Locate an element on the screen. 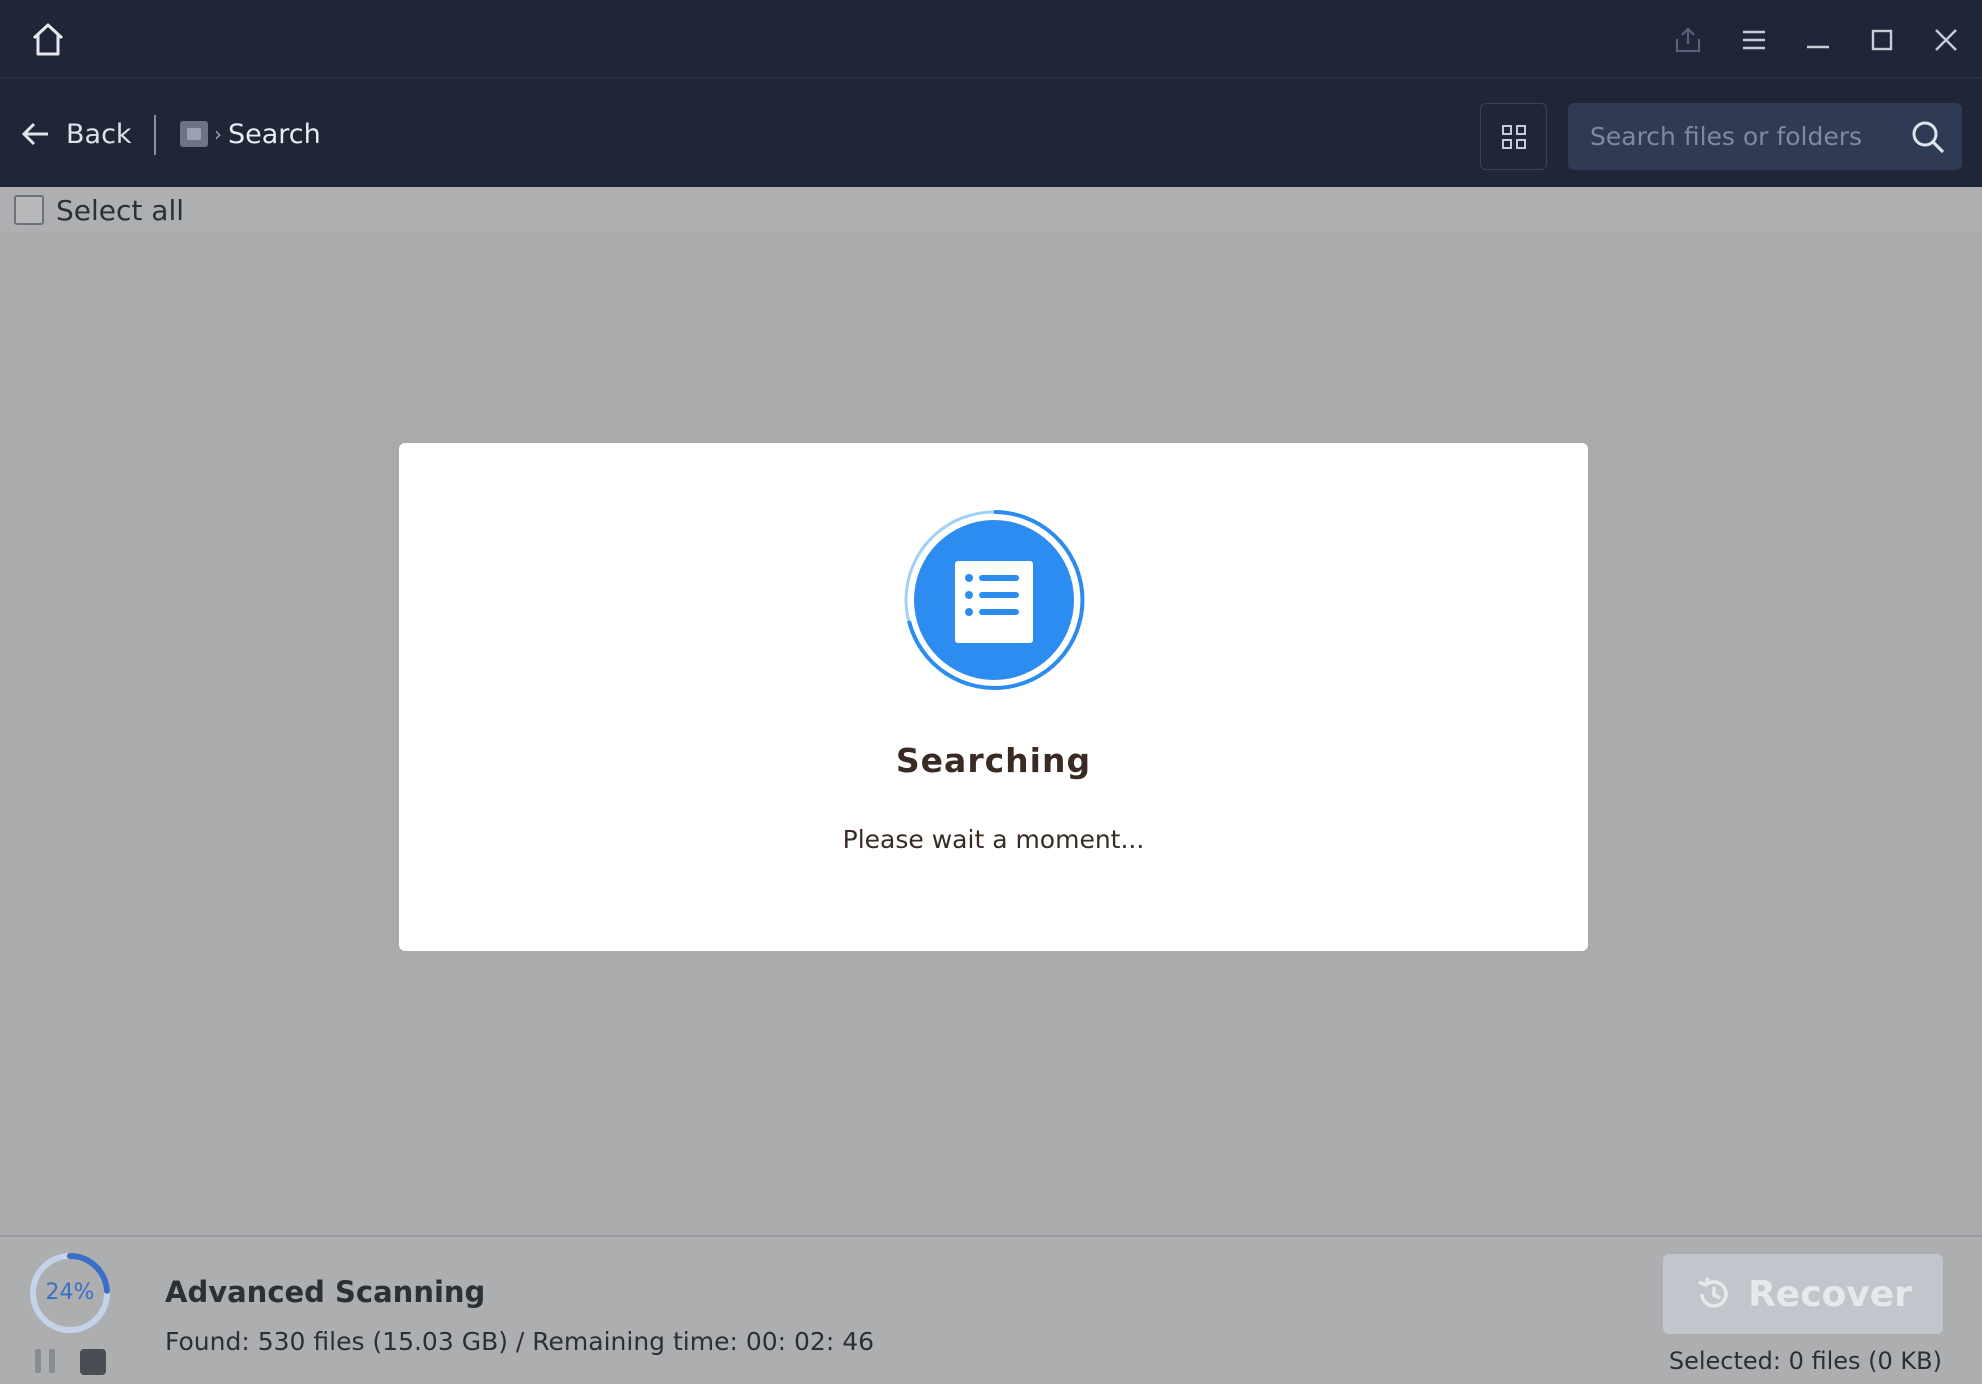 The image size is (1982, 1384). select-all-checkbox is located at coordinates (29, 210).